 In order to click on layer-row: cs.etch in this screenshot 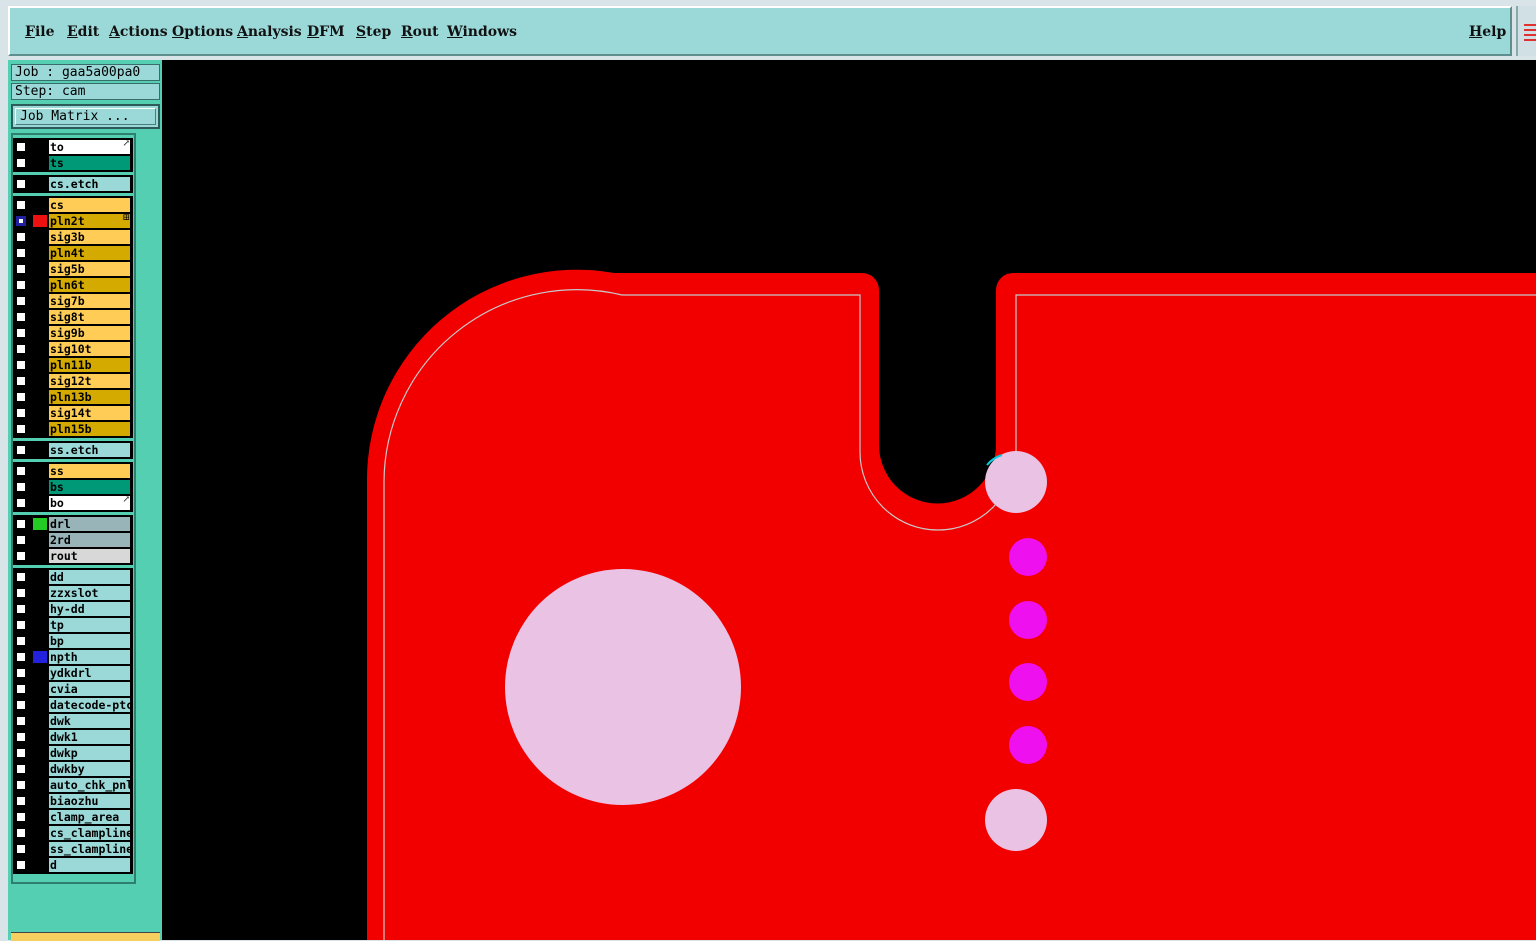, I will do `click(73, 184)`.